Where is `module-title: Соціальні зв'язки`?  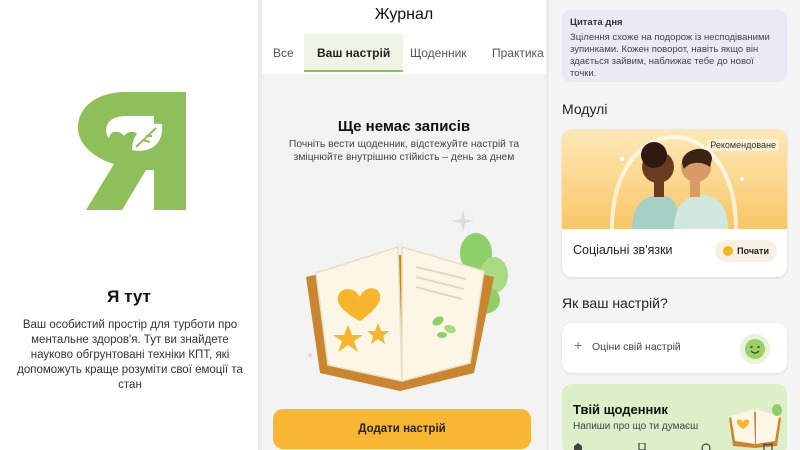
module-title: Соціальні зв'язки is located at coordinates (623, 250).